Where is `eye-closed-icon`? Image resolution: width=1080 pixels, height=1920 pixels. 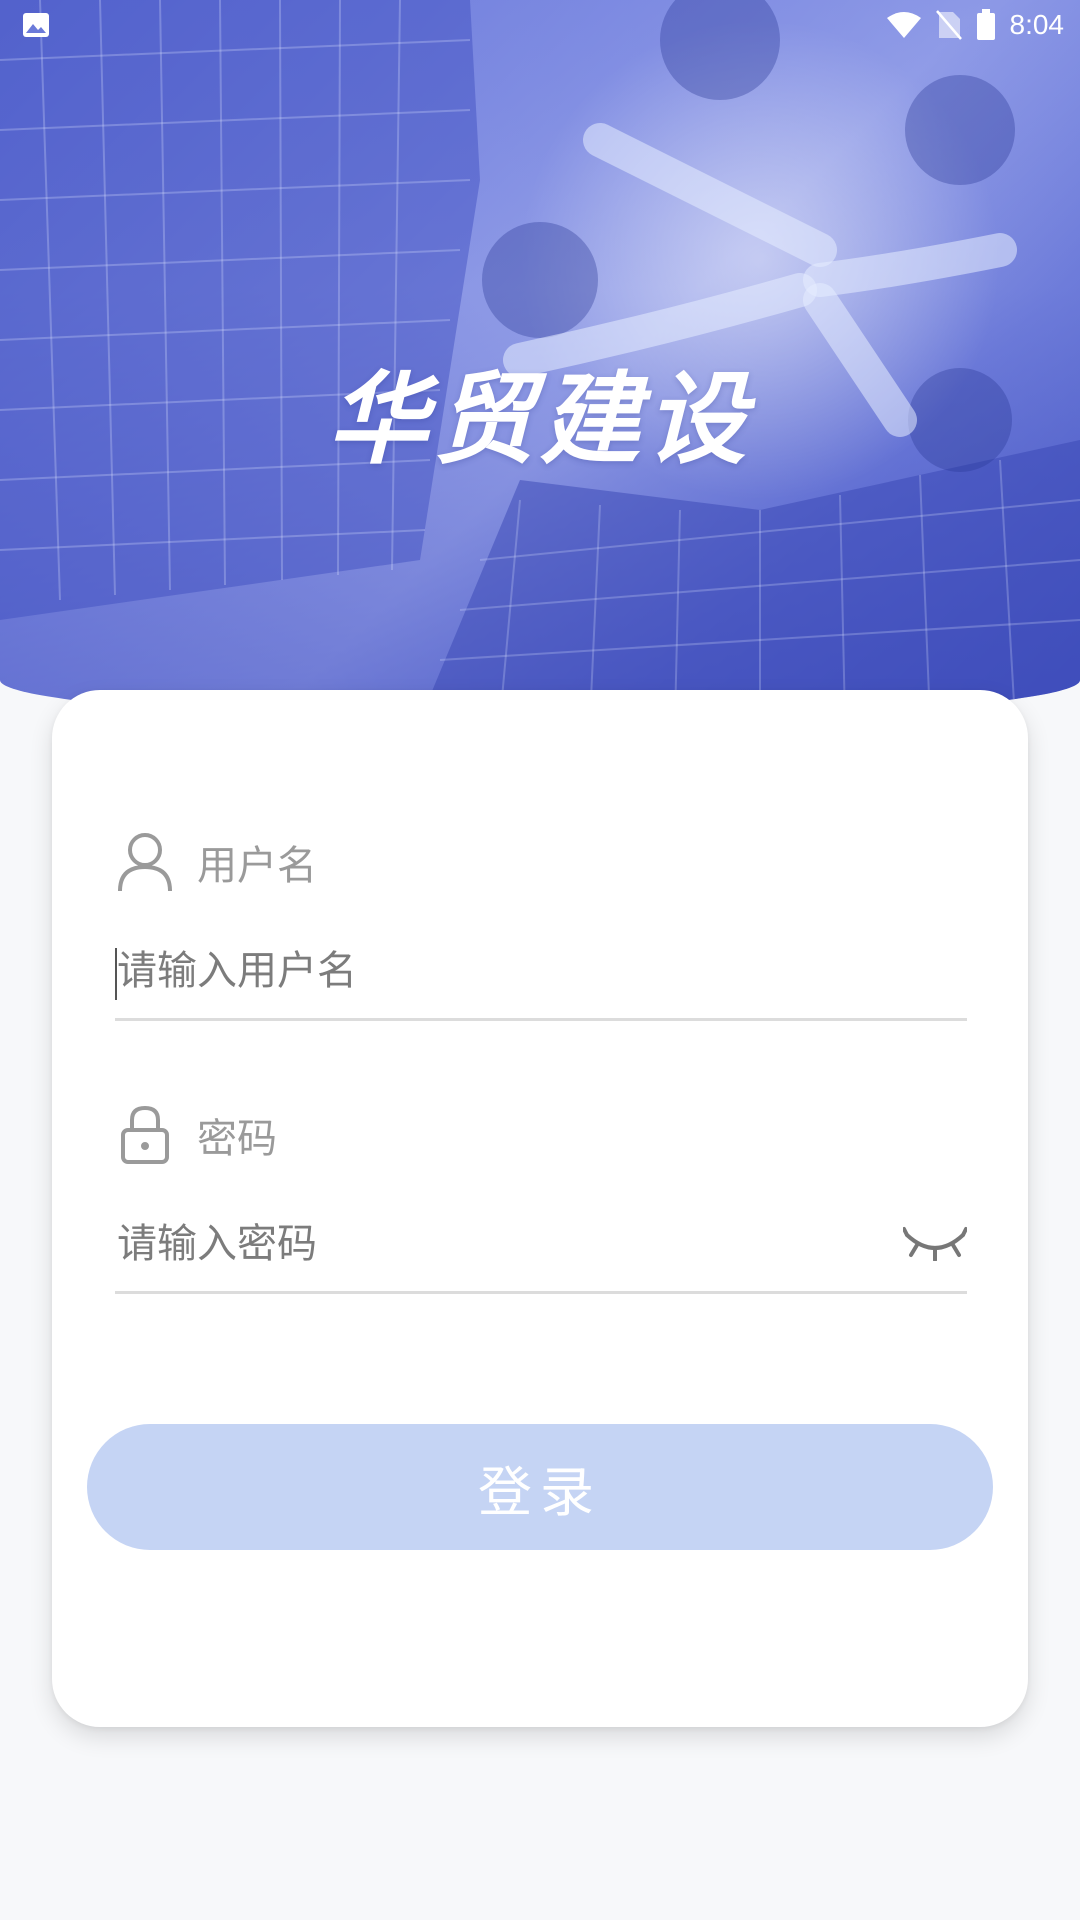 eye-closed-icon is located at coordinates (935, 1243).